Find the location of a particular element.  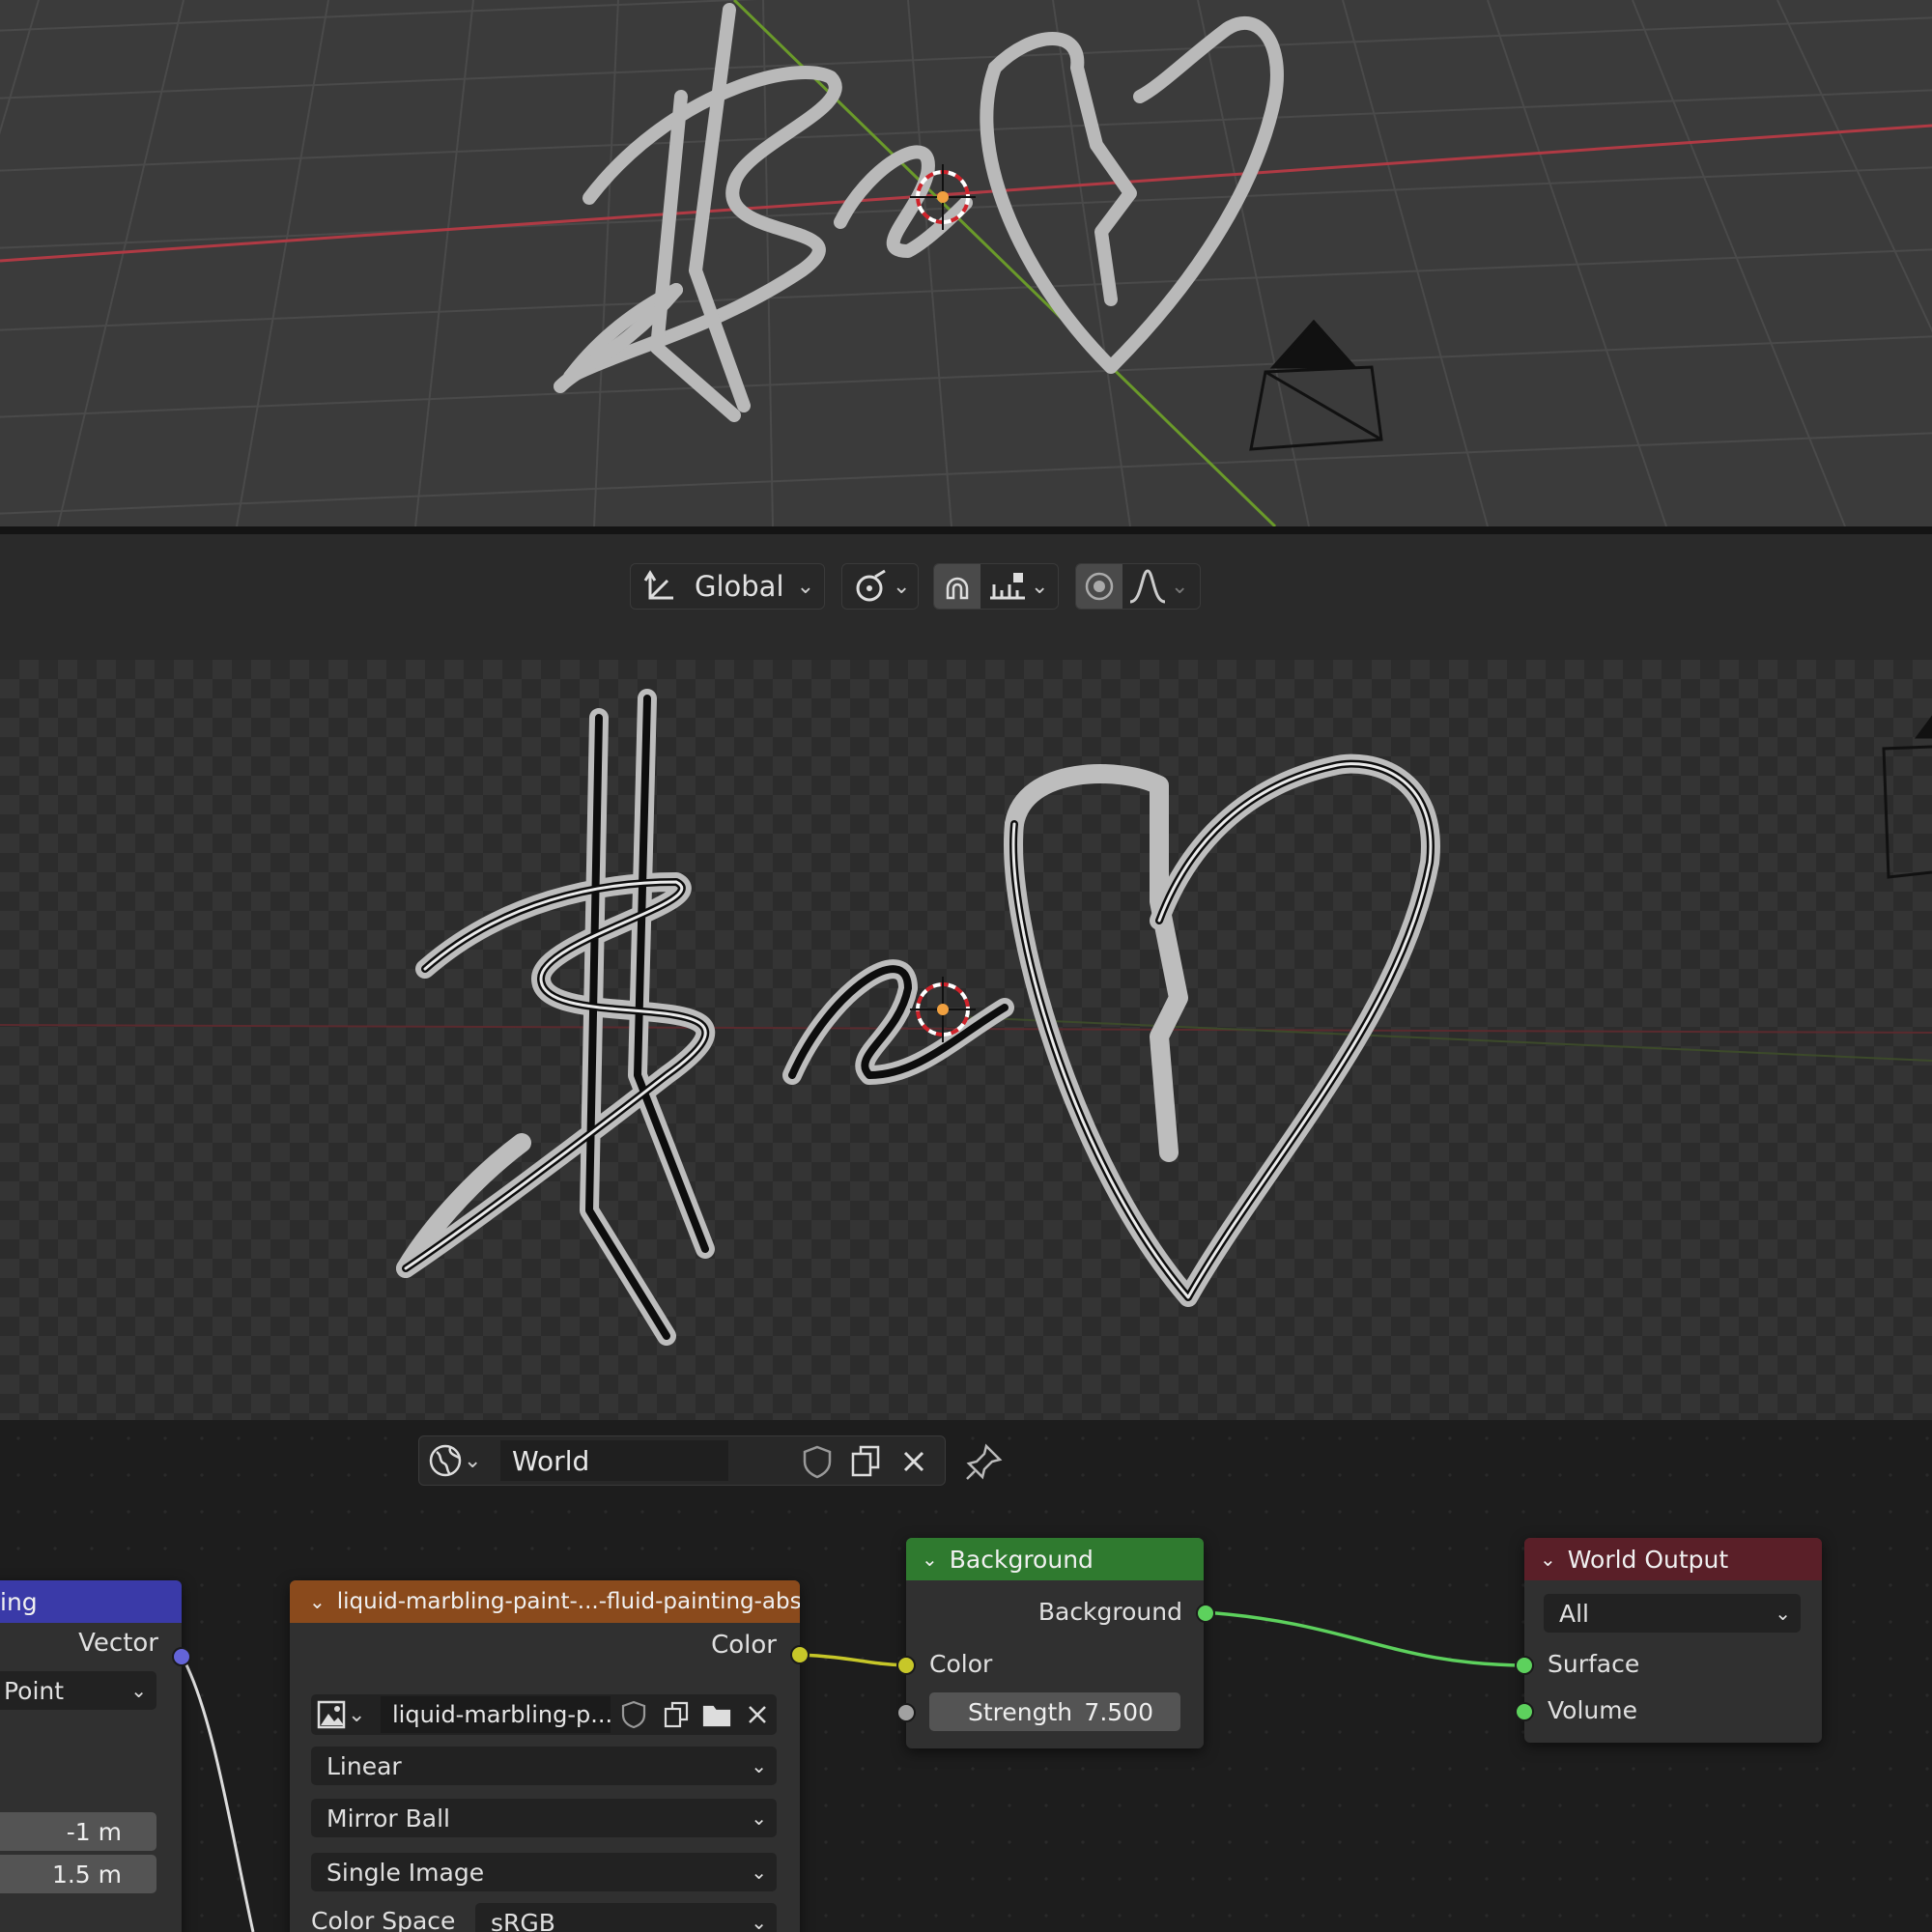

unlink-world-button is located at coordinates (914, 1461).